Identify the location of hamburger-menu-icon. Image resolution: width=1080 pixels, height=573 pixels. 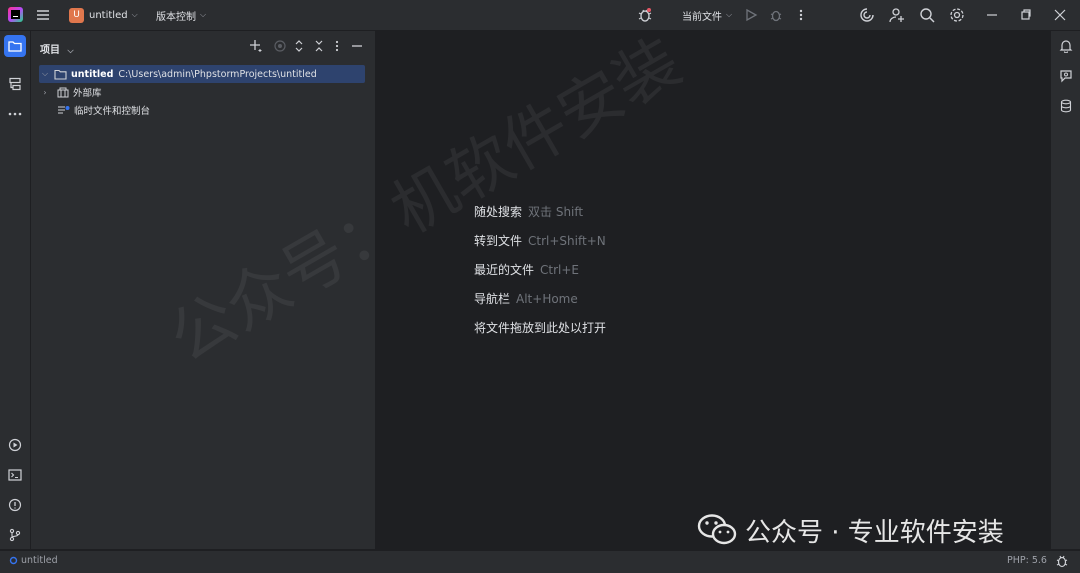
(43, 15).